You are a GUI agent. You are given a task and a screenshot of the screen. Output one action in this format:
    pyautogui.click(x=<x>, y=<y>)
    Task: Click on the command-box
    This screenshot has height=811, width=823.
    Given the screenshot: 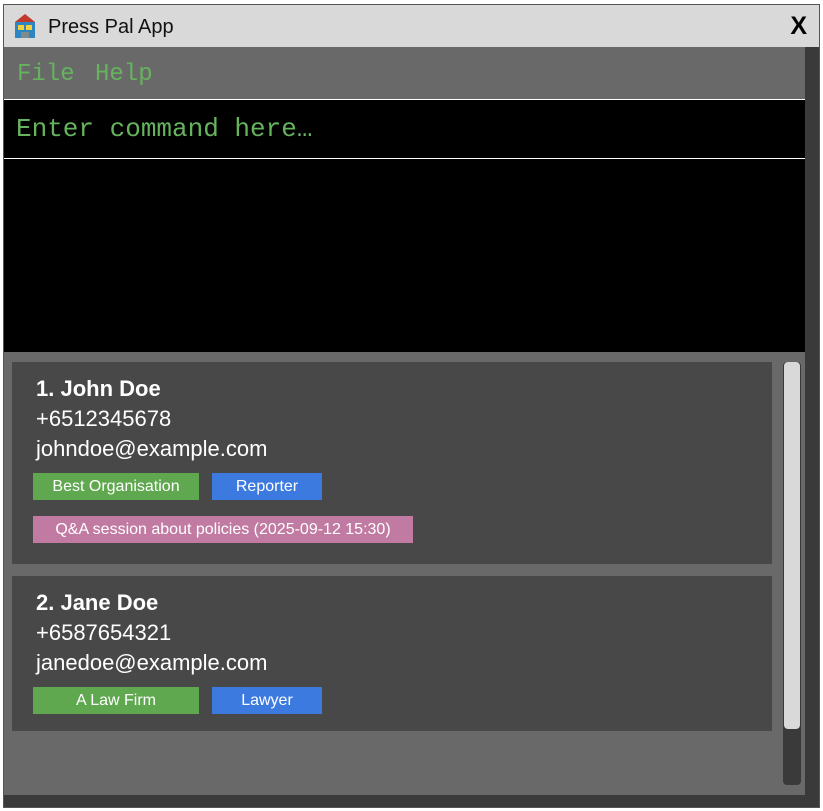 What is the action you would take?
    pyautogui.click(x=404, y=129)
    